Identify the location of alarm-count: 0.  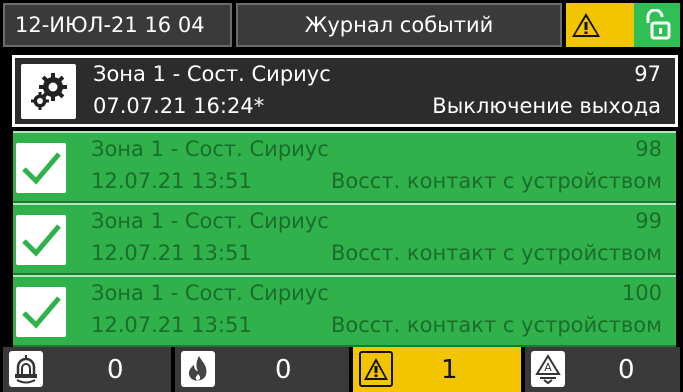
(115, 369).